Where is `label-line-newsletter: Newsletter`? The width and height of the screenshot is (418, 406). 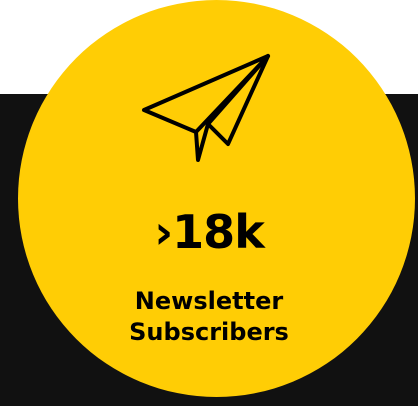
label-line-newsletter: Newsletter is located at coordinates (209, 301).